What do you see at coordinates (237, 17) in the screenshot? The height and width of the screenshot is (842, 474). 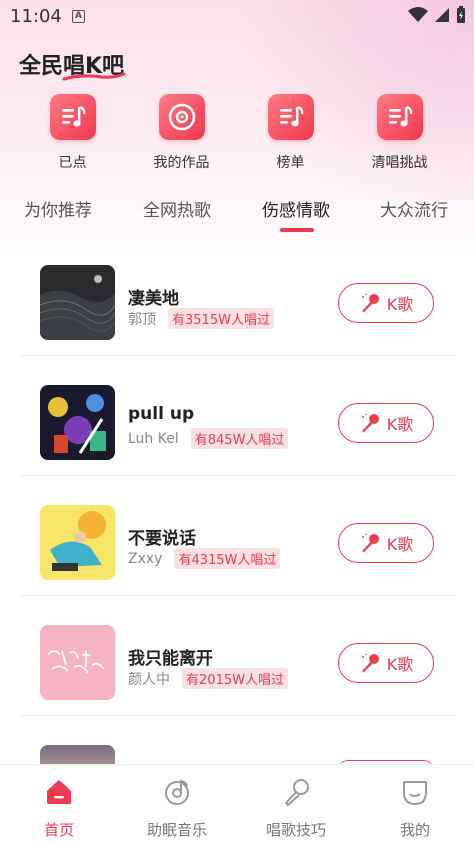 I see `status-bar: 11:04 A` at bounding box center [237, 17].